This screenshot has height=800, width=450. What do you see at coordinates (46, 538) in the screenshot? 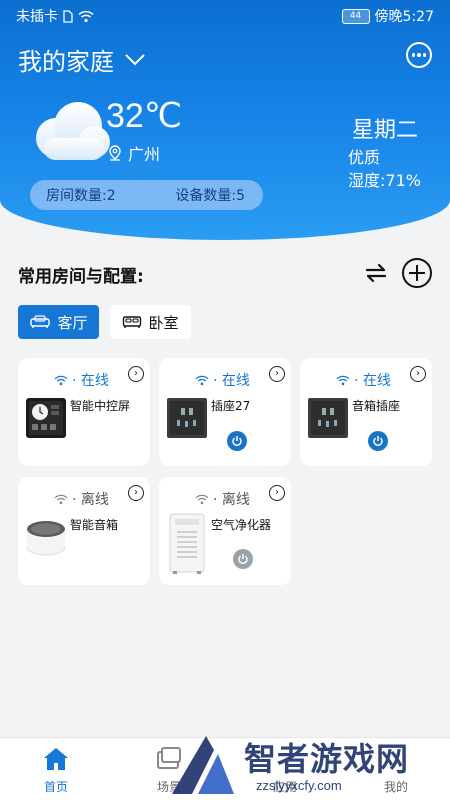
I see `speaker-icon` at bounding box center [46, 538].